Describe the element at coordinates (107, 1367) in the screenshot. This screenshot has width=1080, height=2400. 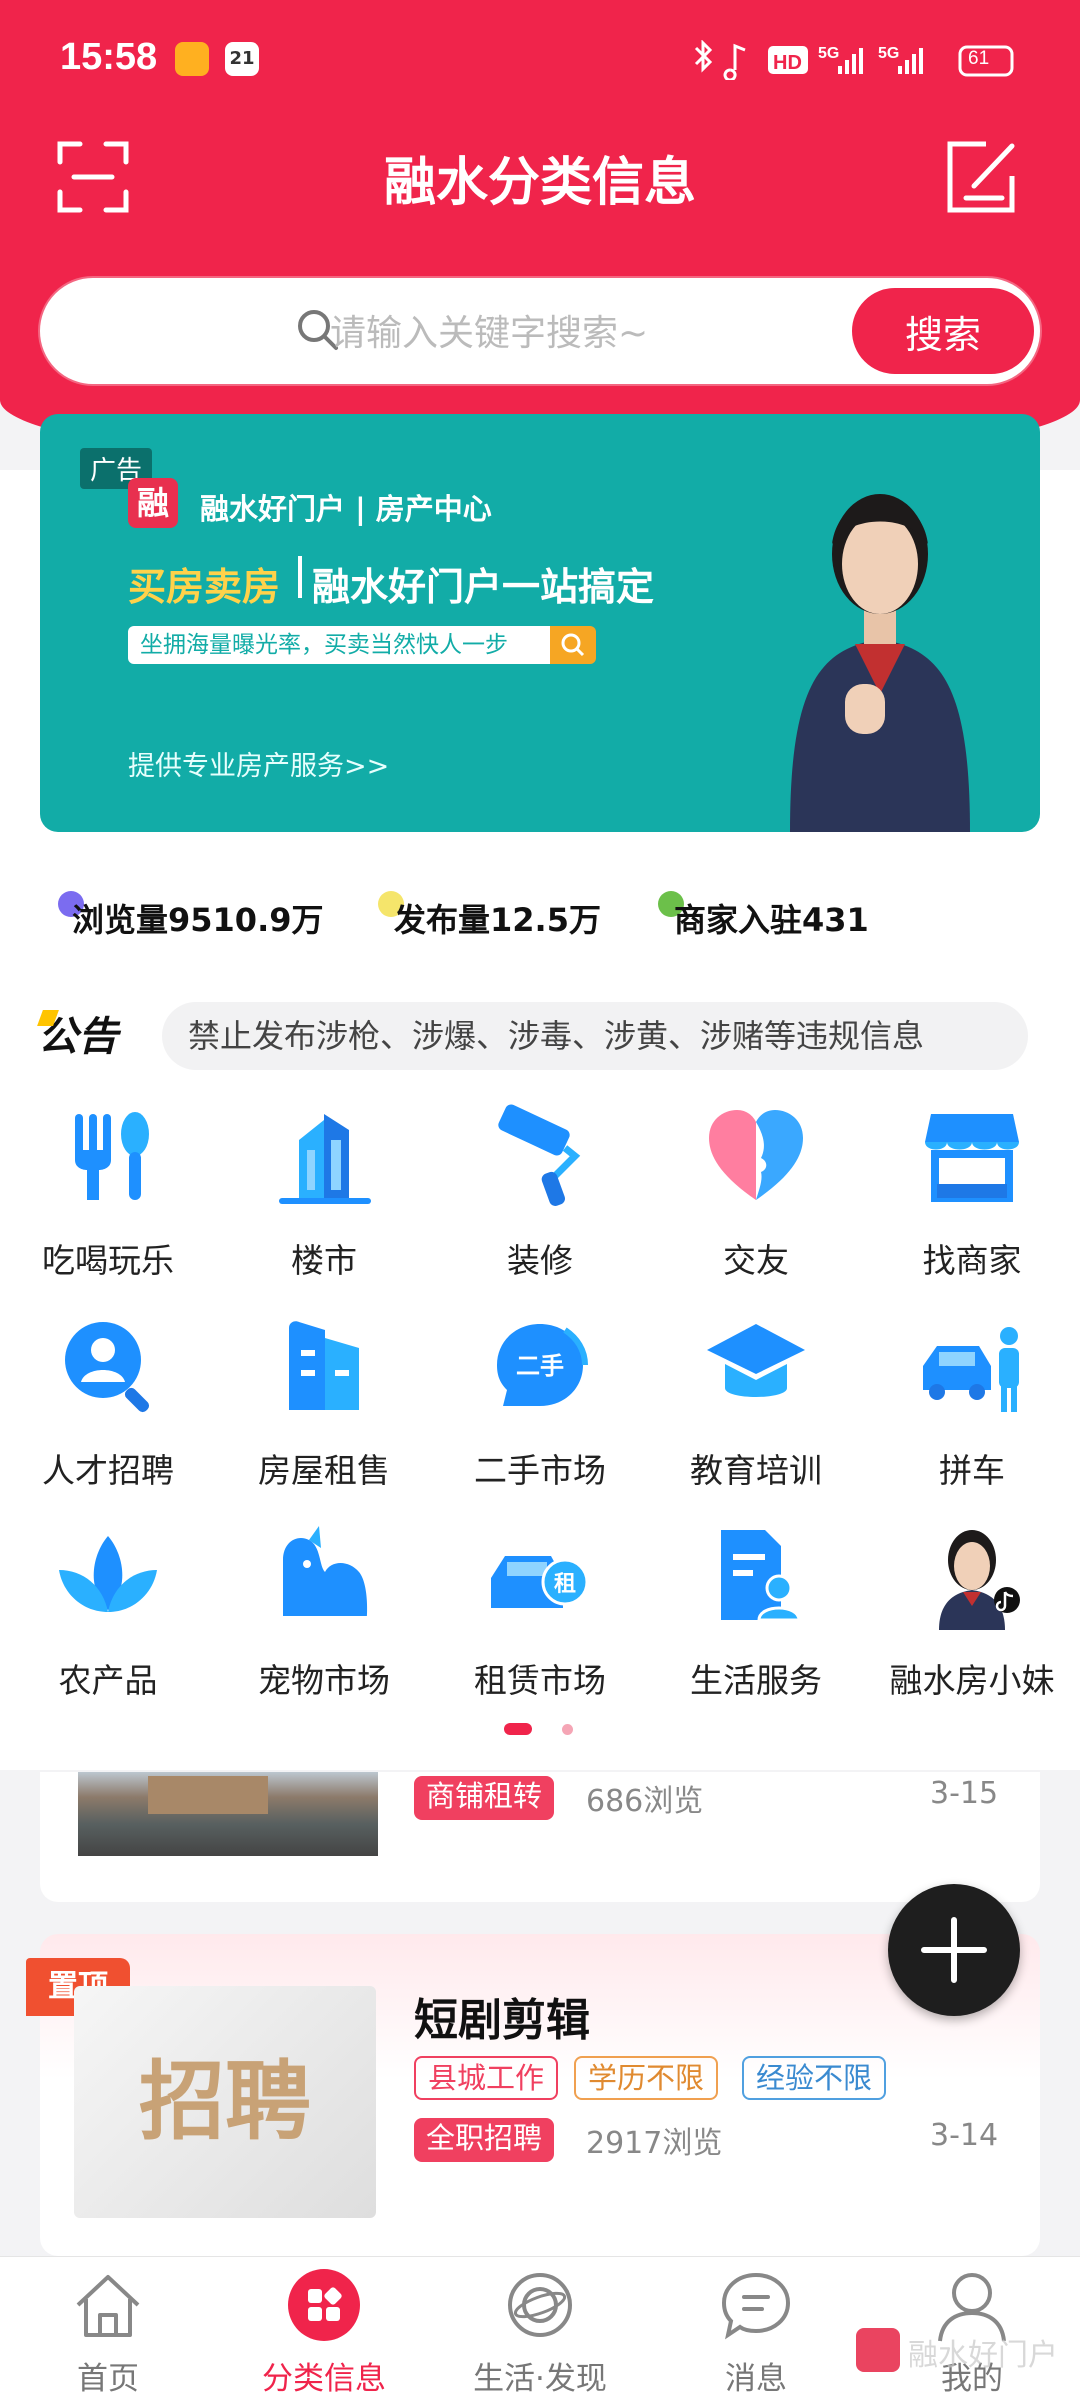
I see `person-search-icon` at that location.